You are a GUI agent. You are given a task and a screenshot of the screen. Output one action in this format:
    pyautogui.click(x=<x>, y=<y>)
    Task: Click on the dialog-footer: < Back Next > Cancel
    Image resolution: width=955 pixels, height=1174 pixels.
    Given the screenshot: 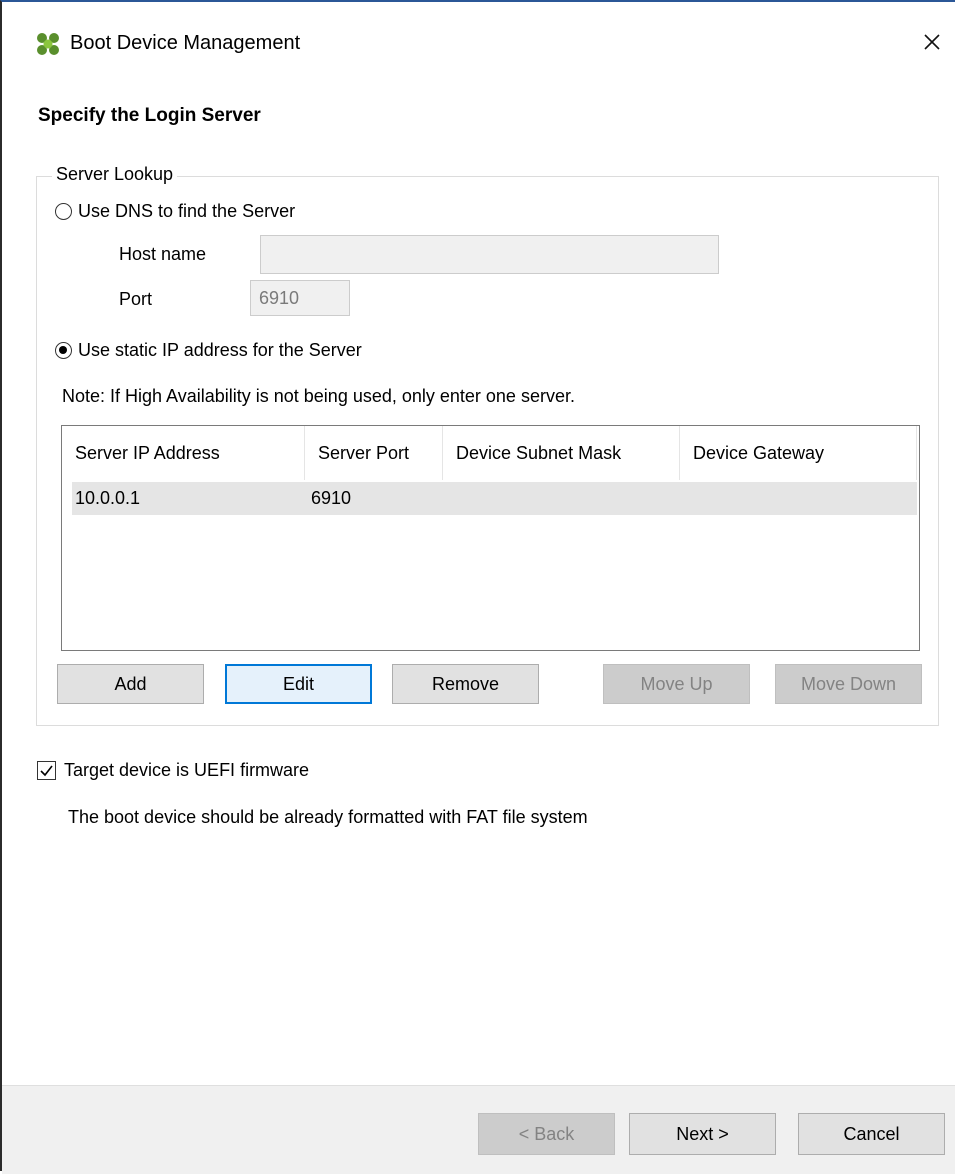 What is the action you would take?
    pyautogui.click(x=478, y=1129)
    